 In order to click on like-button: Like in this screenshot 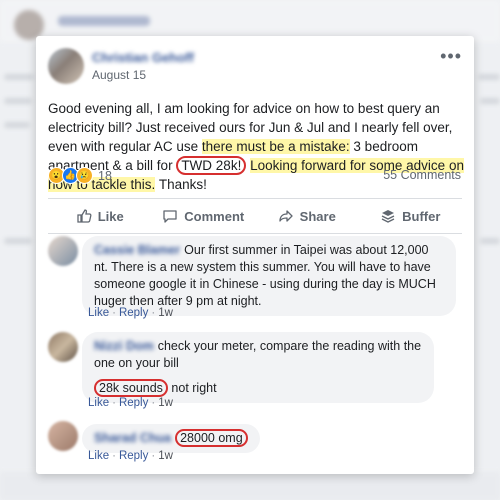, I will do `click(100, 216)`.